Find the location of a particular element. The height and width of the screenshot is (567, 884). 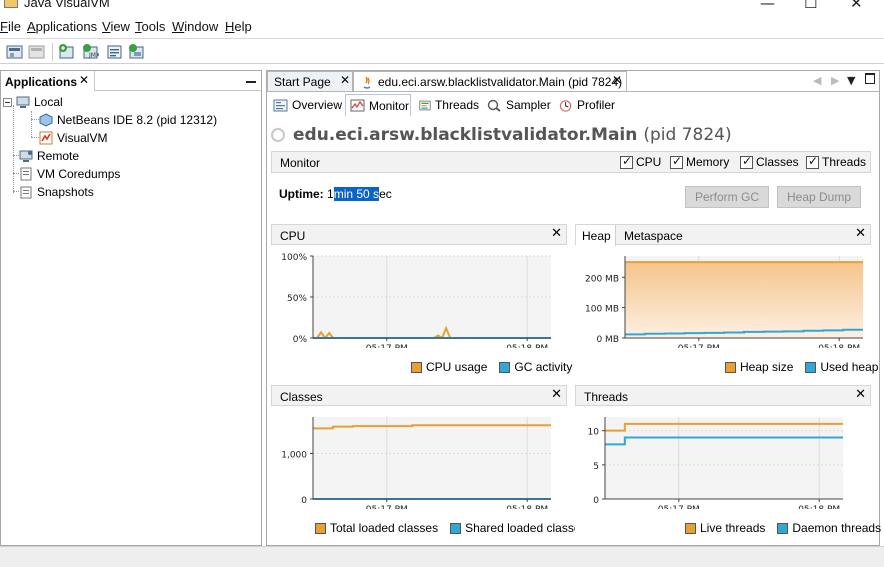

applications-tab-label: Applications is located at coordinates (41, 82).